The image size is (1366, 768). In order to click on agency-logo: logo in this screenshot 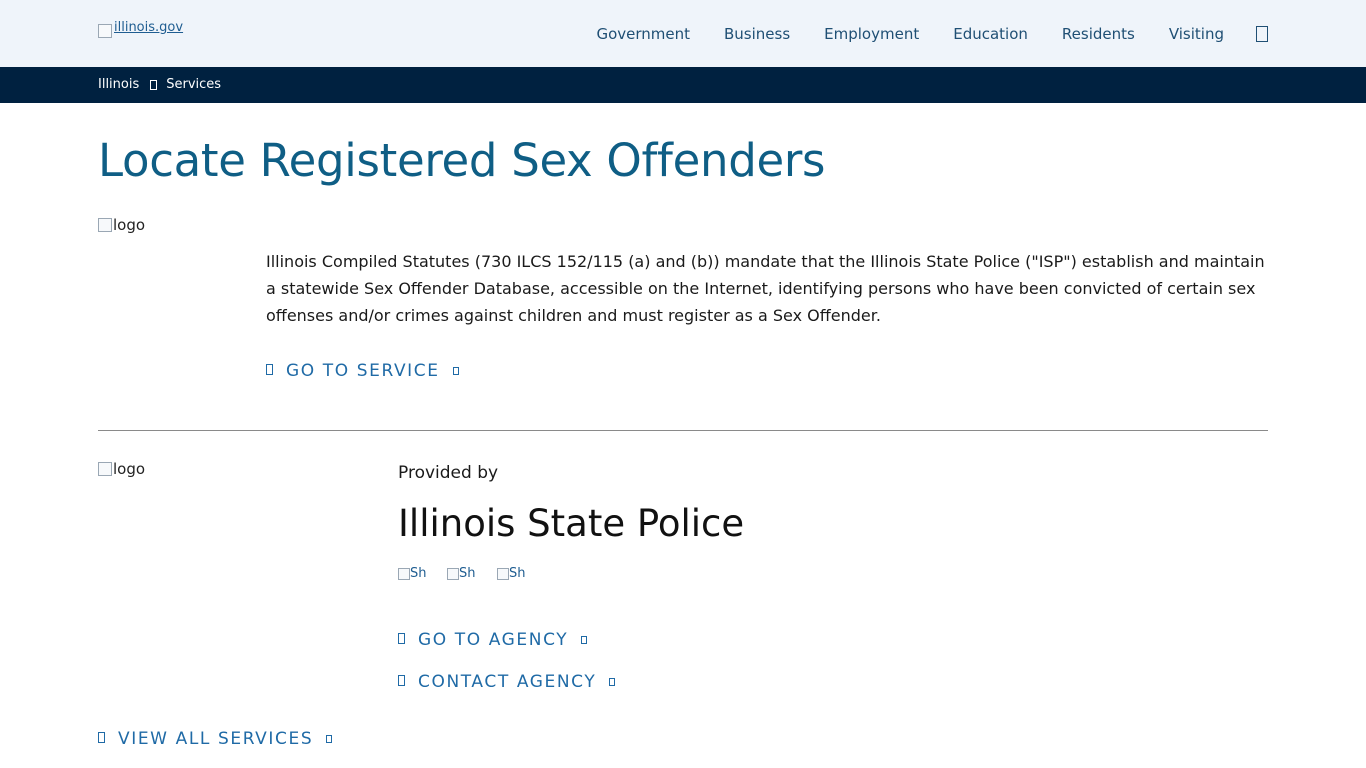, I will do `click(121, 469)`.